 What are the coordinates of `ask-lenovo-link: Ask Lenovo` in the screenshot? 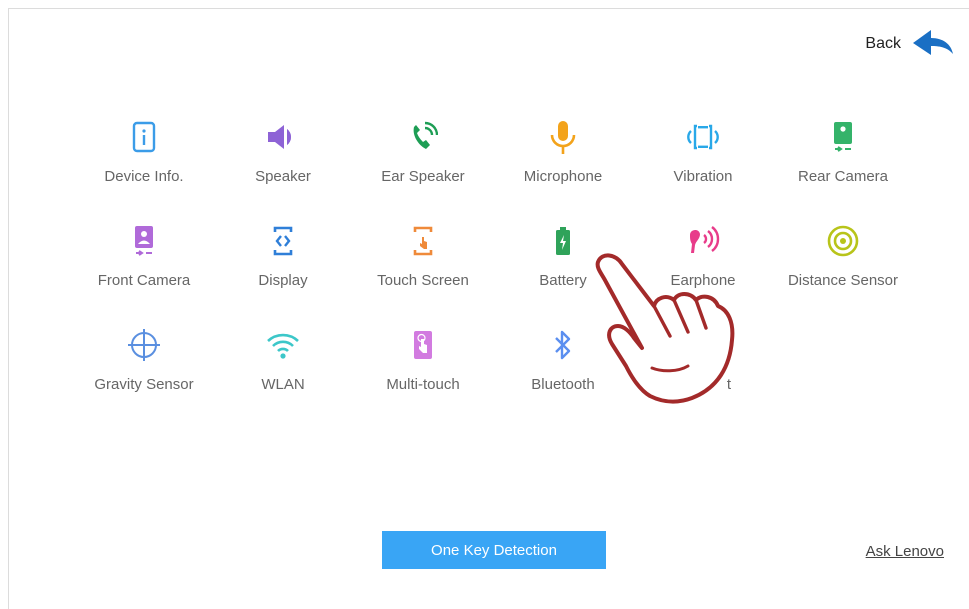 It's located at (905, 551).